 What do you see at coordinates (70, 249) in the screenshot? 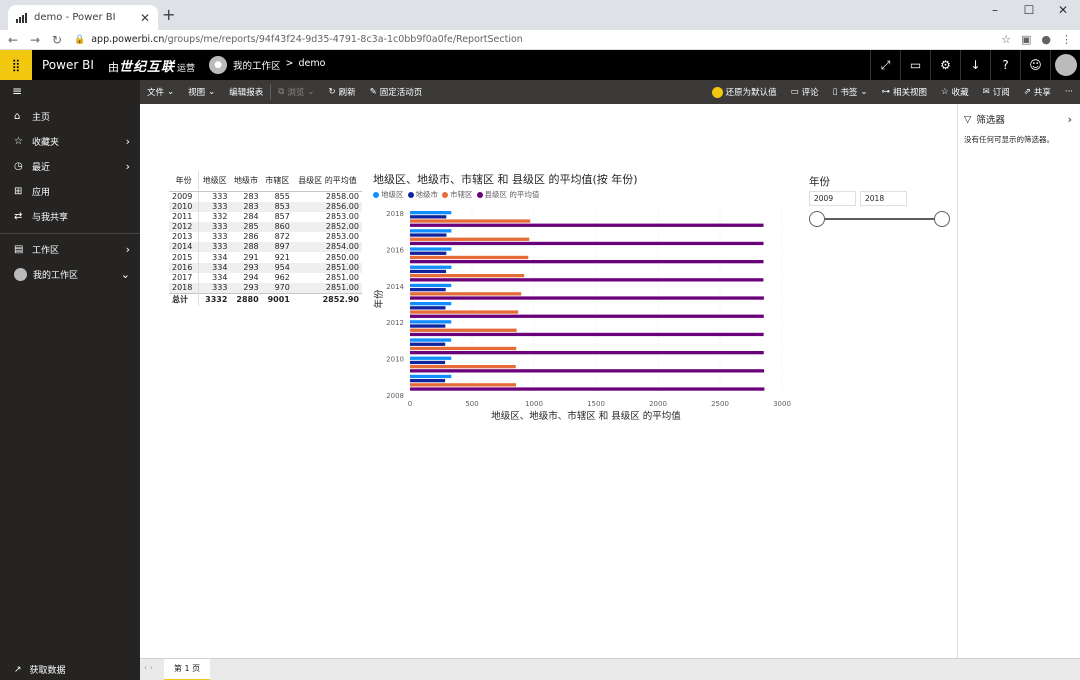
I see `nav-workspaces: ▤ 工作区 ›` at bounding box center [70, 249].